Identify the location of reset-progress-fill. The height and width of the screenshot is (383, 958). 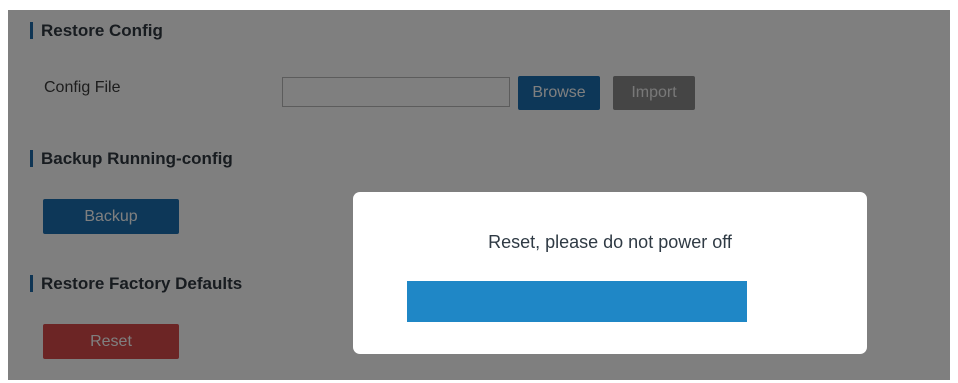
(577, 301).